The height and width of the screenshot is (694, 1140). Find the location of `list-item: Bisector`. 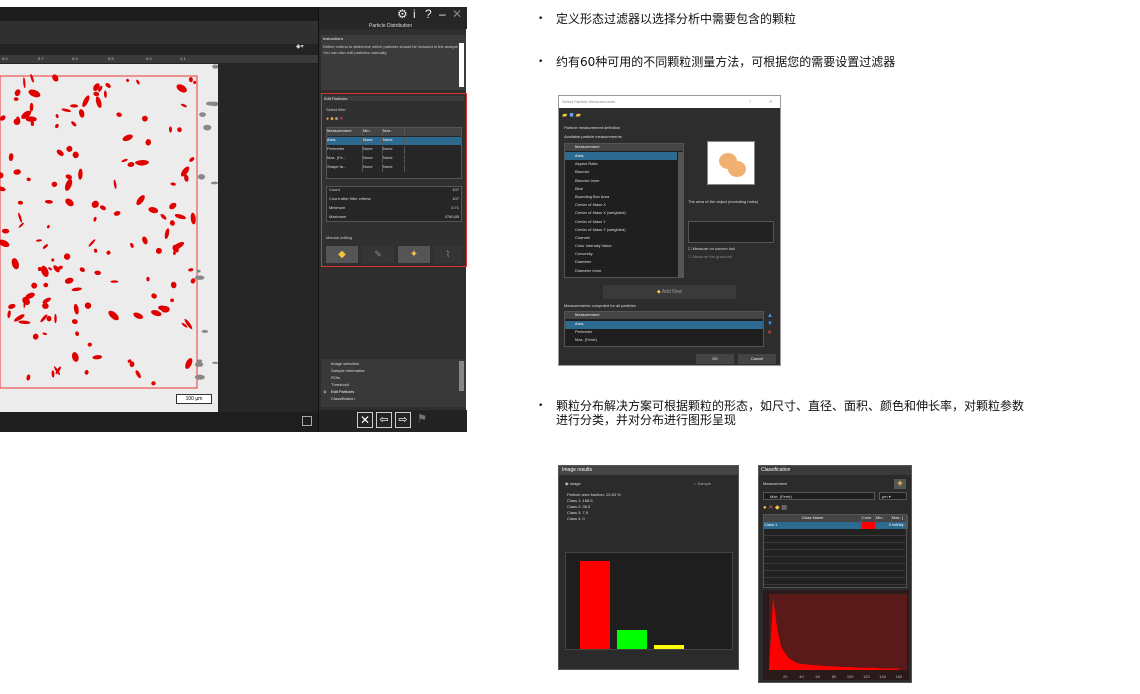

list-item: Bisector is located at coordinates (621, 172).